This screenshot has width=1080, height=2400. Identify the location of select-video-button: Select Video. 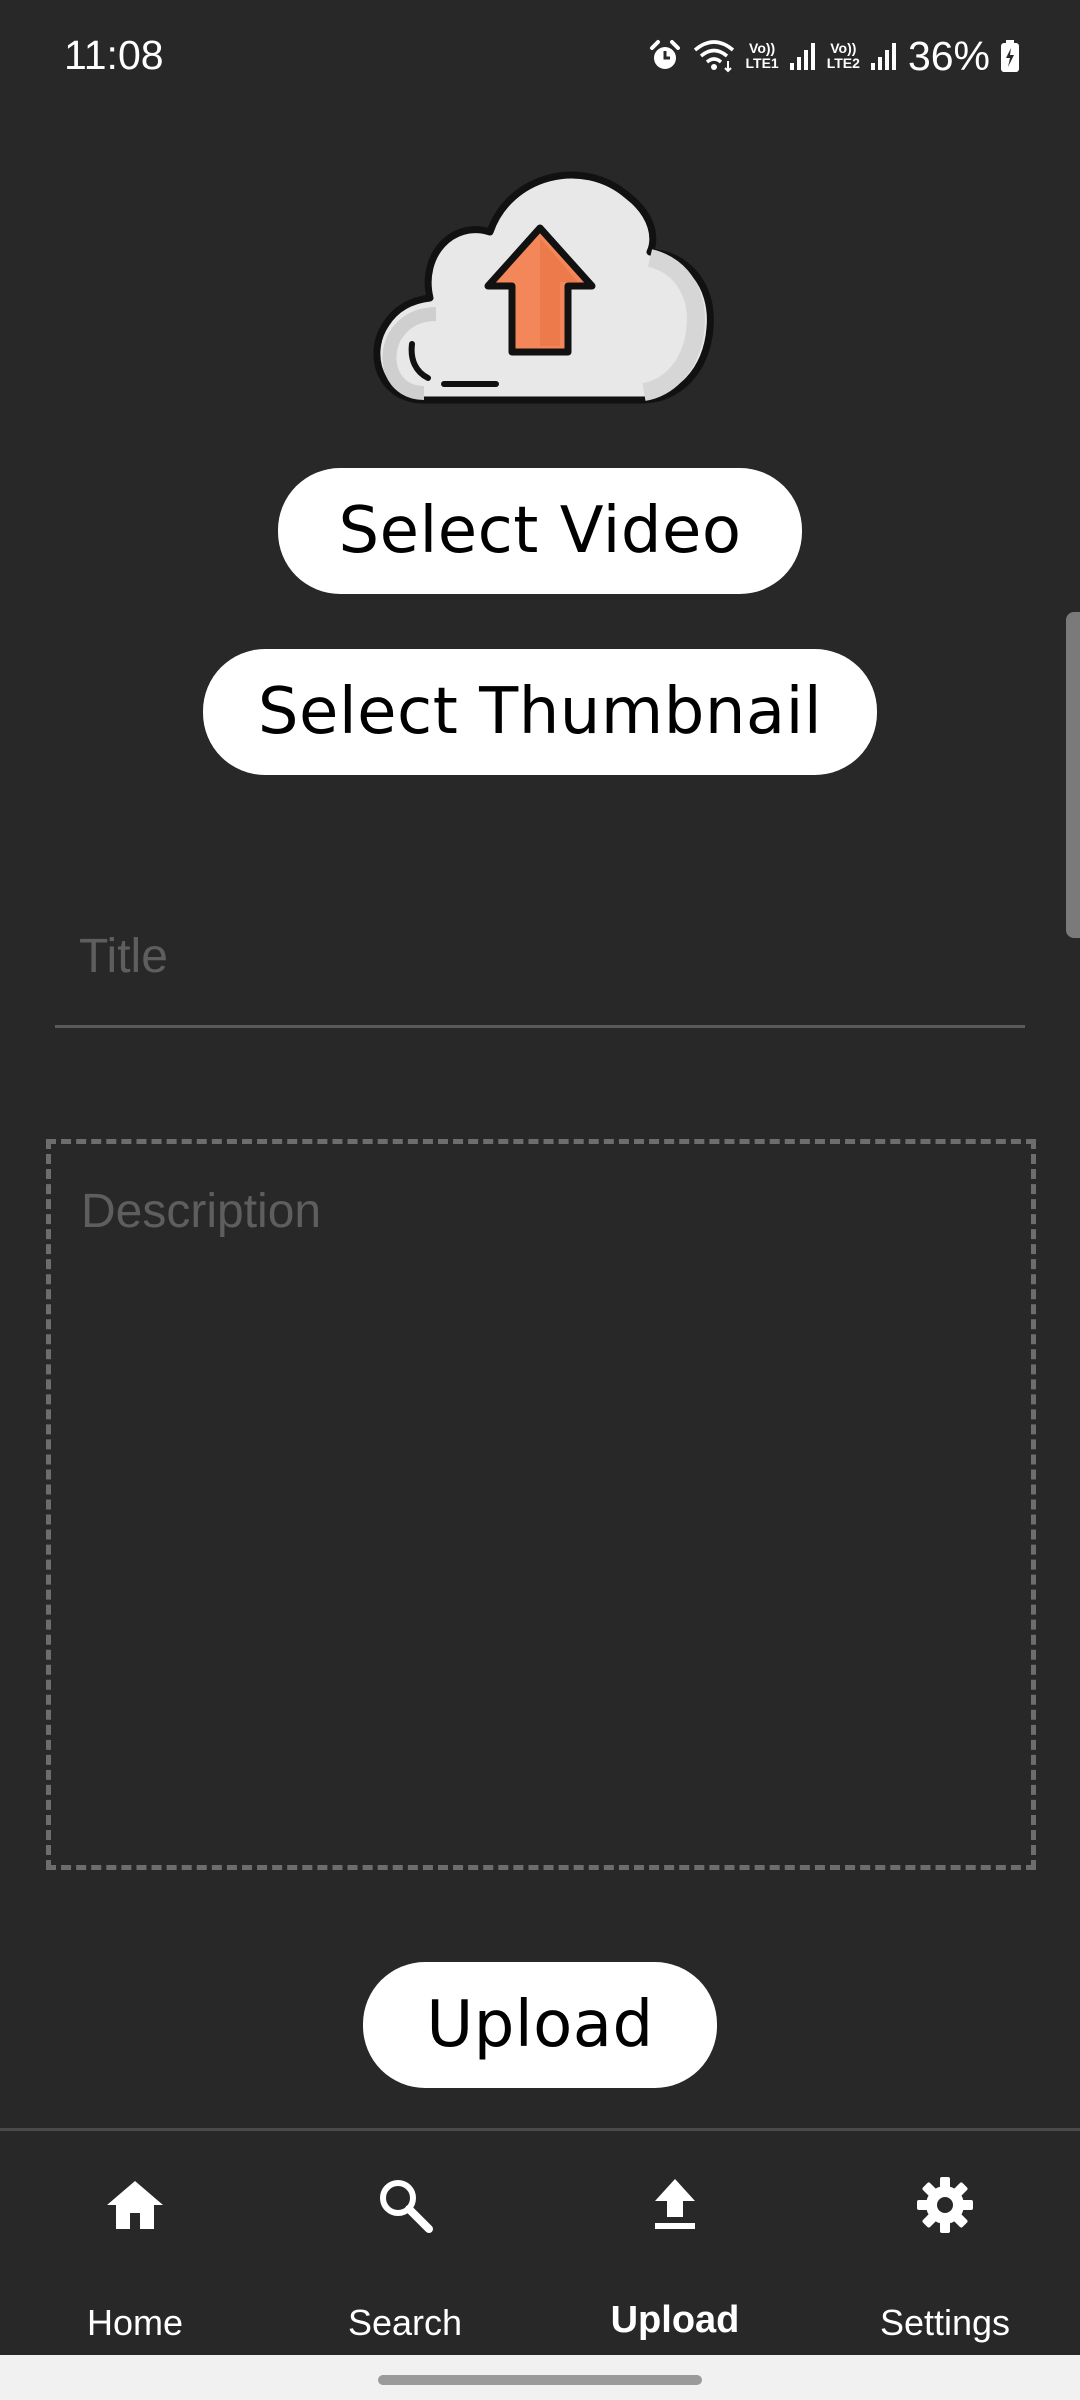
(540, 531).